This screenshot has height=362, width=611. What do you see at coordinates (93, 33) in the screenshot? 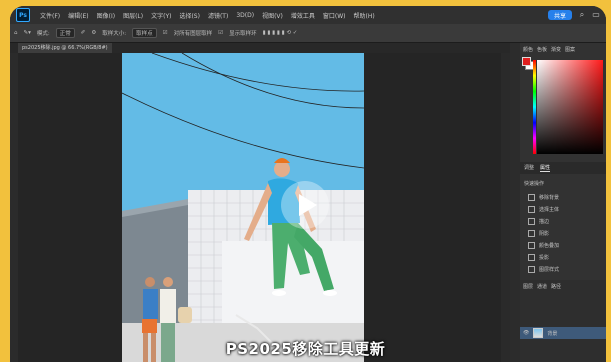
I see `settings-icon: ⚙` at bounding box center [93, 33].